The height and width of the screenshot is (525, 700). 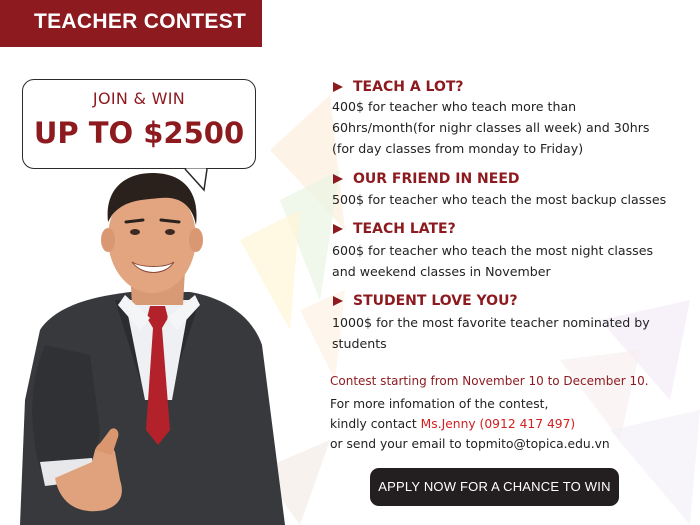 I want to click on info-line: For more infomation of the contest,, so click(x=439, y=404).